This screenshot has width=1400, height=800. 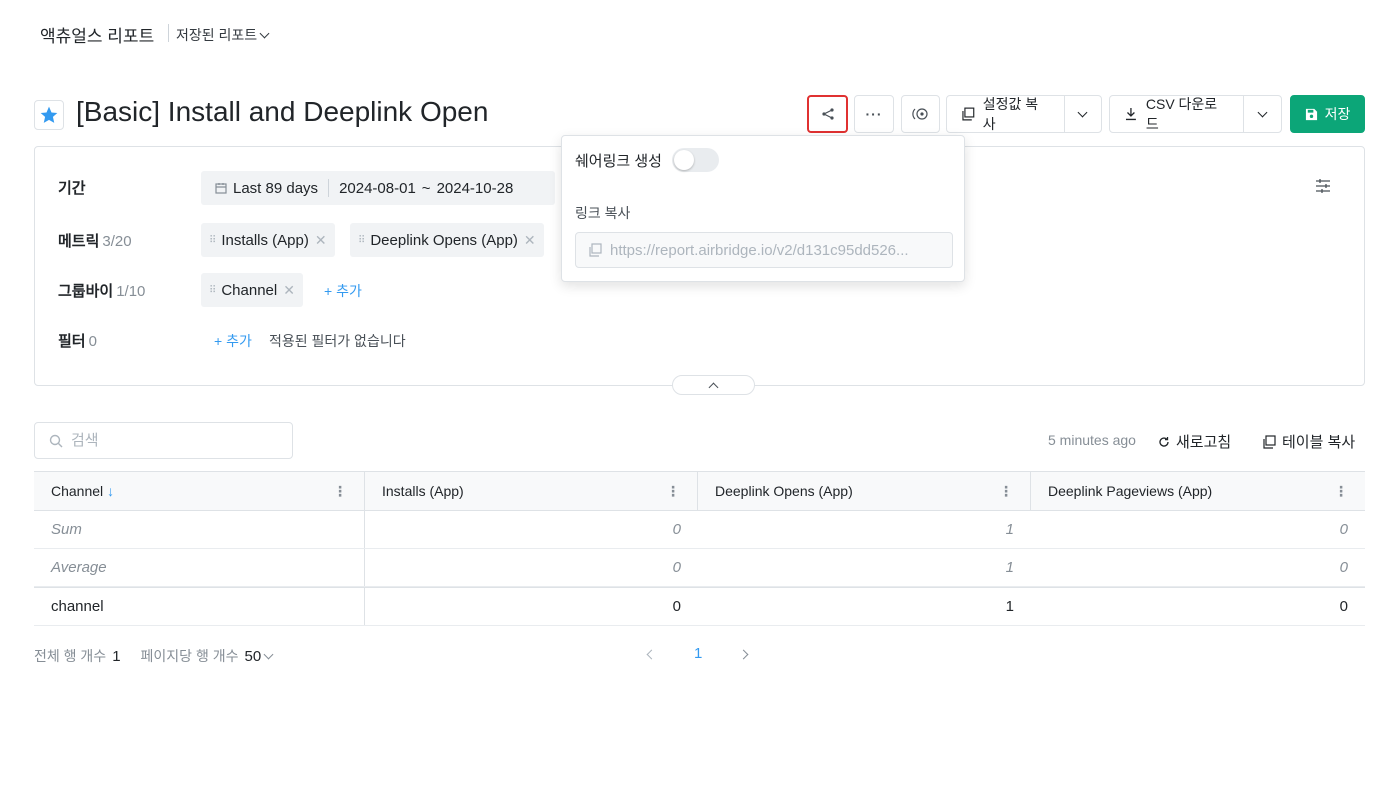 I want to click on date-end: 2024-10-28, so click(x=475, y=188).